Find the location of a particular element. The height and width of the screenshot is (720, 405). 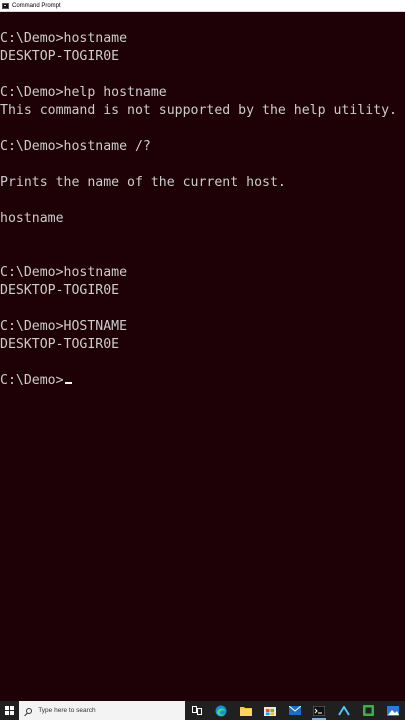

title-bar: Command Prompt is located at coordinates (202, 6).